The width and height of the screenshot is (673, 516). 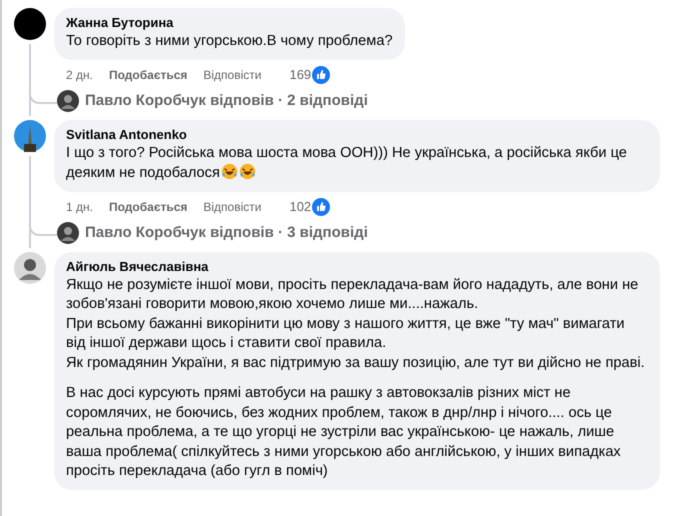 What do you see at coordinates (79, 75) in the screenshot?
I see `comment-time: 2 дн.` at bounding box center [79, 75].